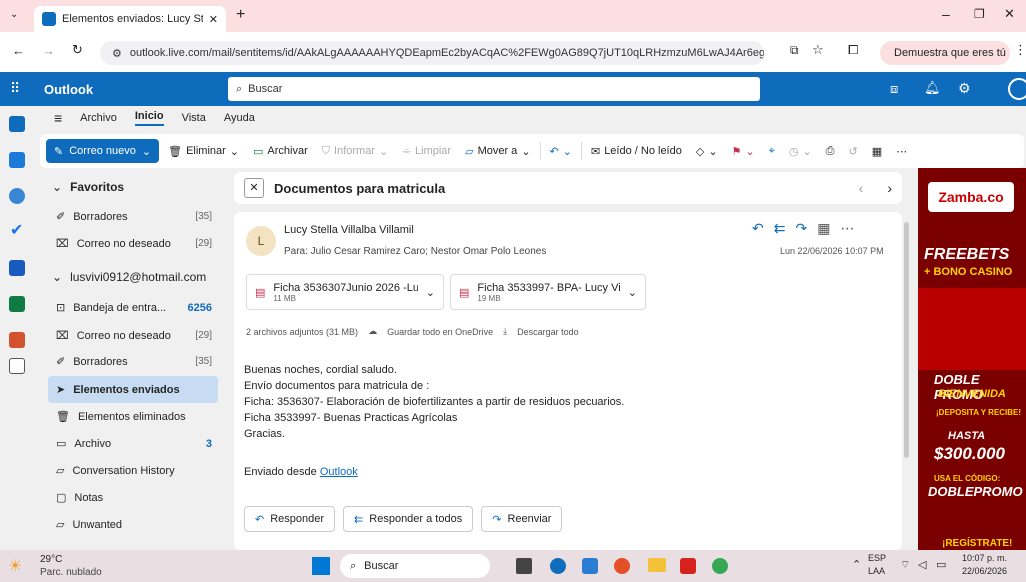  I want to click on save-onedrive-link: Guardar todo en OneDrive, so click(440, 332).